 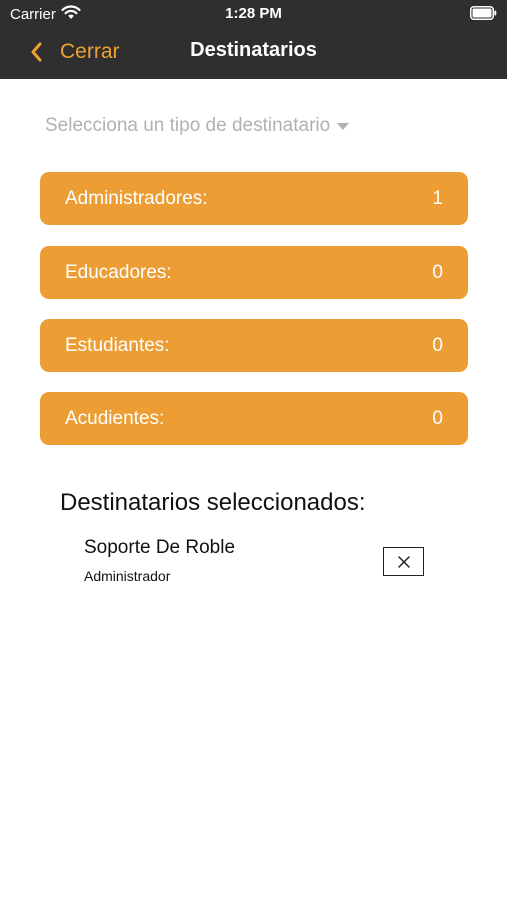 What do you see at coordinates (483, 13) in the screenshot?
I see `battery-icon` at bounding box center [483, 13].